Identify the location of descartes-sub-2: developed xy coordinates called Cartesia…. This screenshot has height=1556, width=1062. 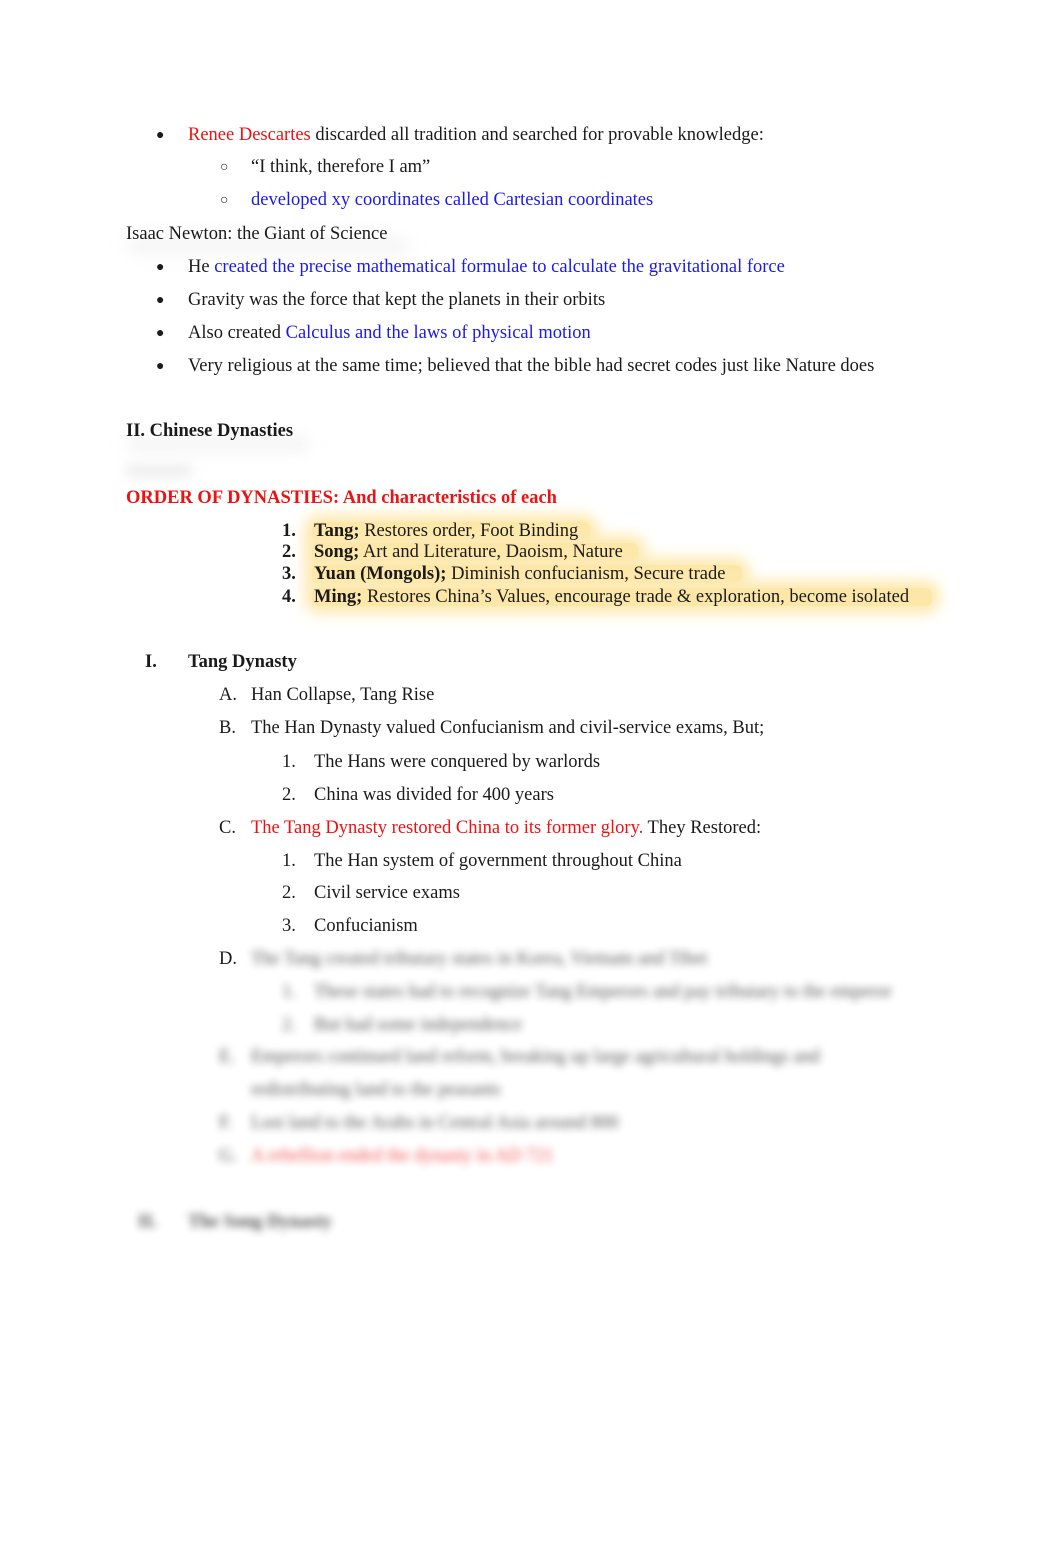
(452, 200).